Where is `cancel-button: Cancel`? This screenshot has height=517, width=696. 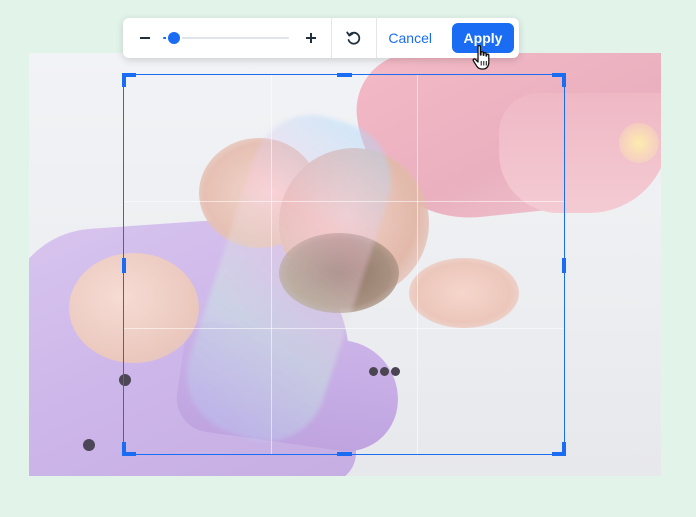 cancel-button: Cancel is located at coordinates (410, 38).